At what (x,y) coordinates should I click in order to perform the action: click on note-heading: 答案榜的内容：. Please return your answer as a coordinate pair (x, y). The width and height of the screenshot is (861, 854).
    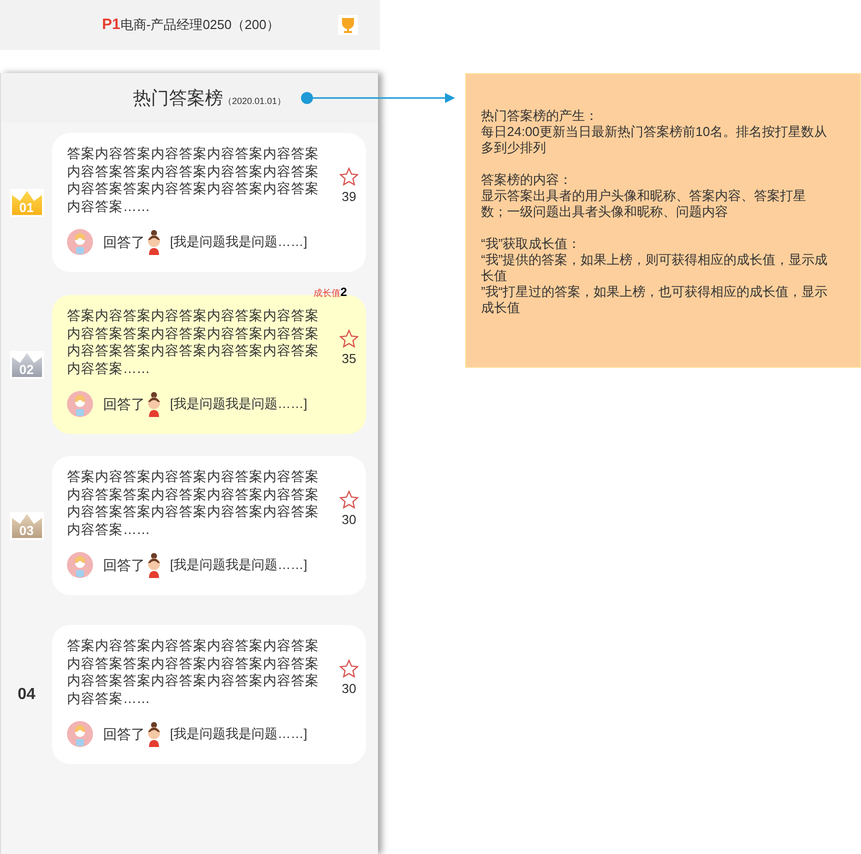
    Looking at the image, I should click on (527, 180).